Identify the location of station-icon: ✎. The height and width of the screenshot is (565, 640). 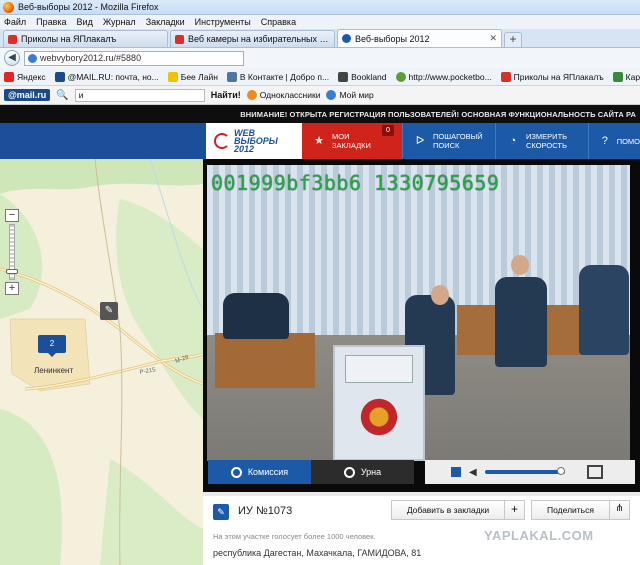
(221, 512).